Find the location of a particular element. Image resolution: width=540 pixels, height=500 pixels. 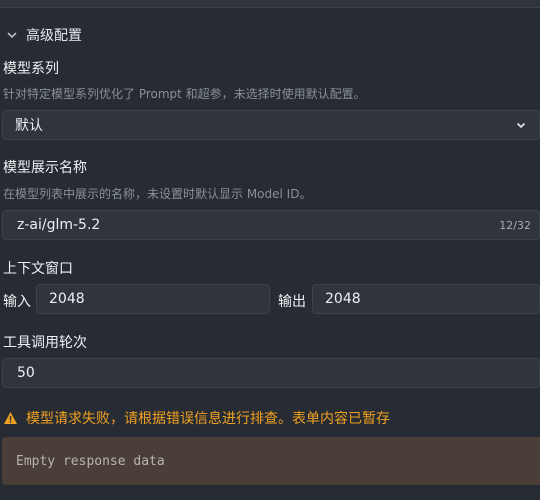

previous-field-edge is located at coordinates (270, 4).